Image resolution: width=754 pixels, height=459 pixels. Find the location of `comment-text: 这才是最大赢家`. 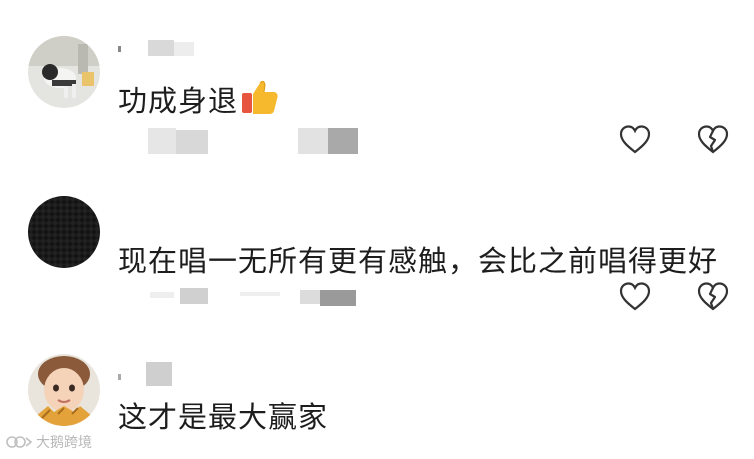

comment-text: 这才是最大赢家 is located at coordinates (223, 417).